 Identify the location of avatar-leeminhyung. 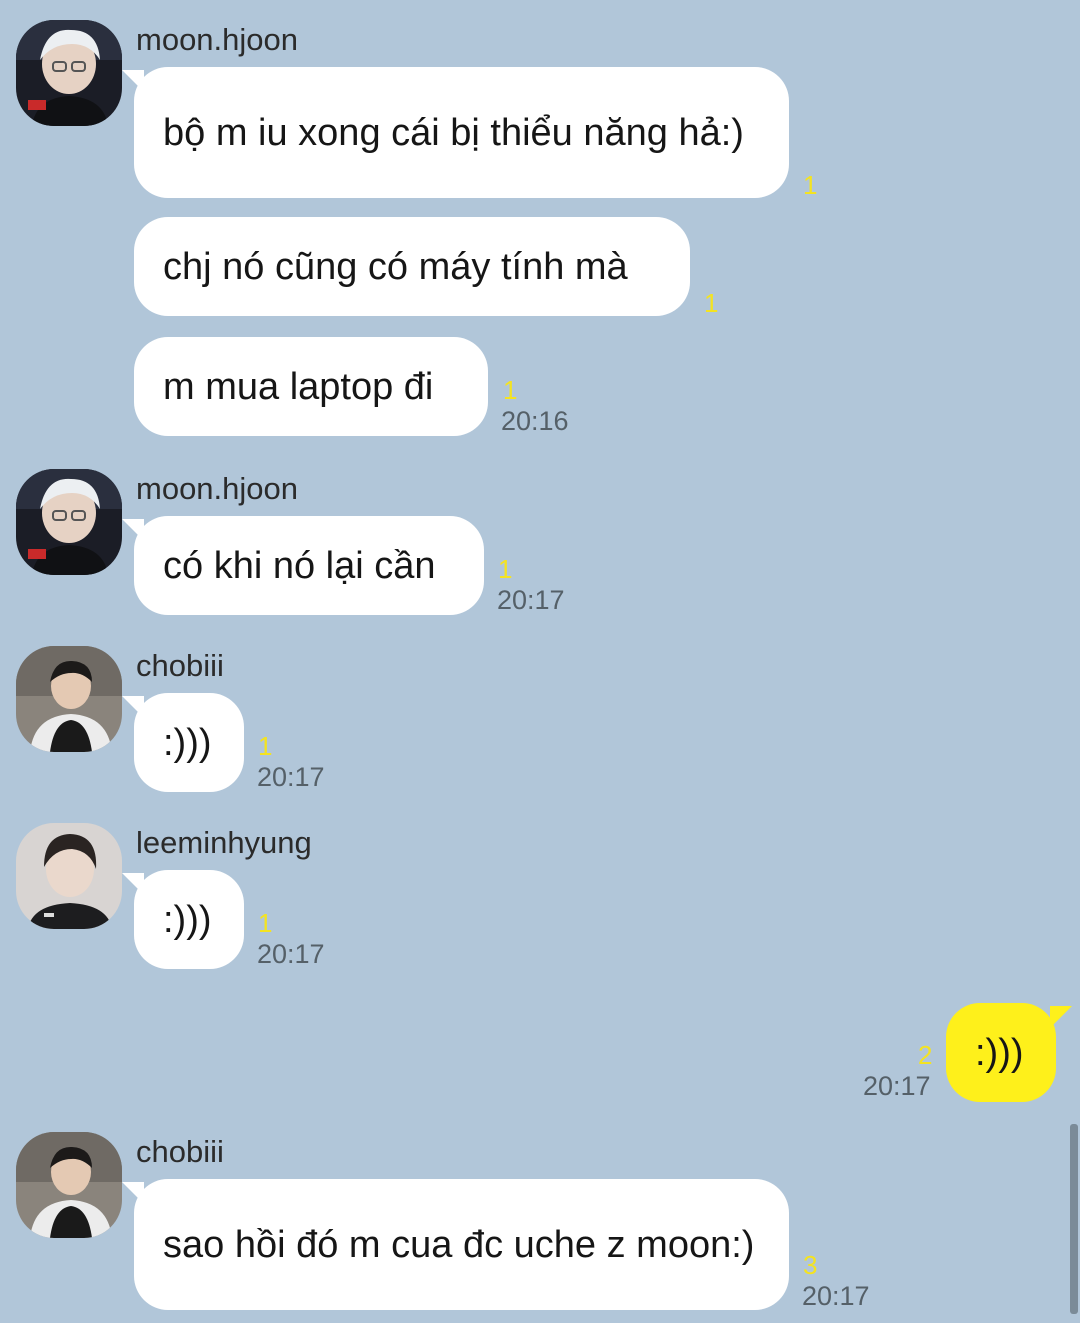
(69, 876).